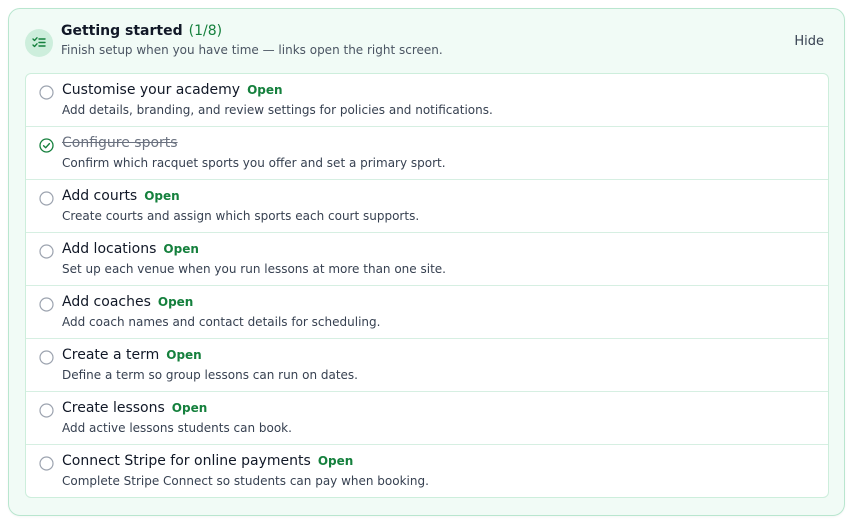  I want to click on item-title: Connect Stripe for online payments, so click(186, 461).